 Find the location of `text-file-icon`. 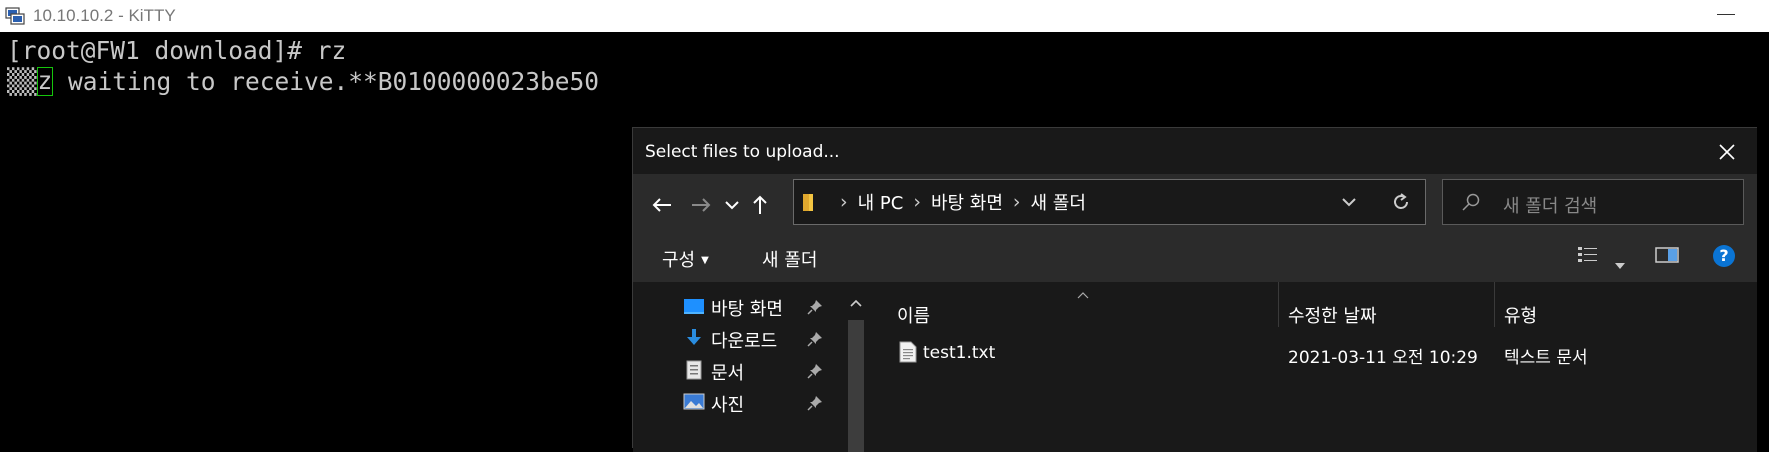

text-file-icon is located at coordinates (908, 354).